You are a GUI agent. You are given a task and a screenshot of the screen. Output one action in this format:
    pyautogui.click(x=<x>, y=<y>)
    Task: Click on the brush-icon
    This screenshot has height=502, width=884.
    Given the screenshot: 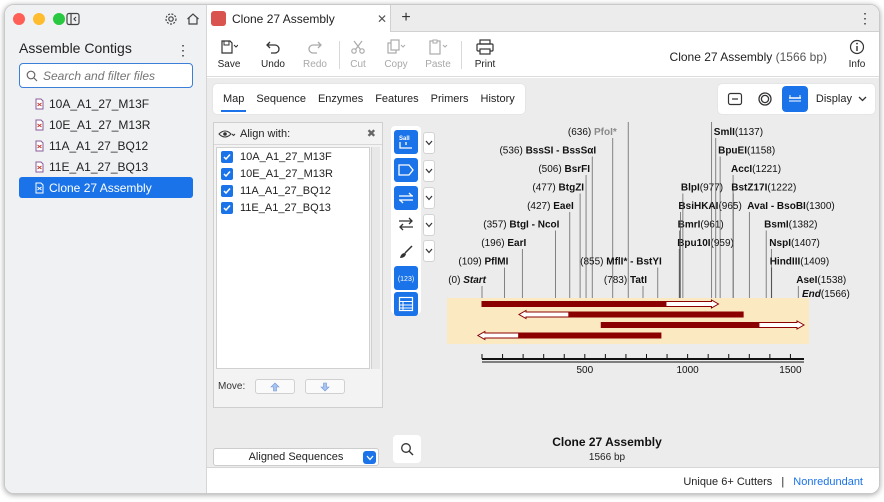 What is the action you would take?
    pyautogui.click(x=406, y=251)
    